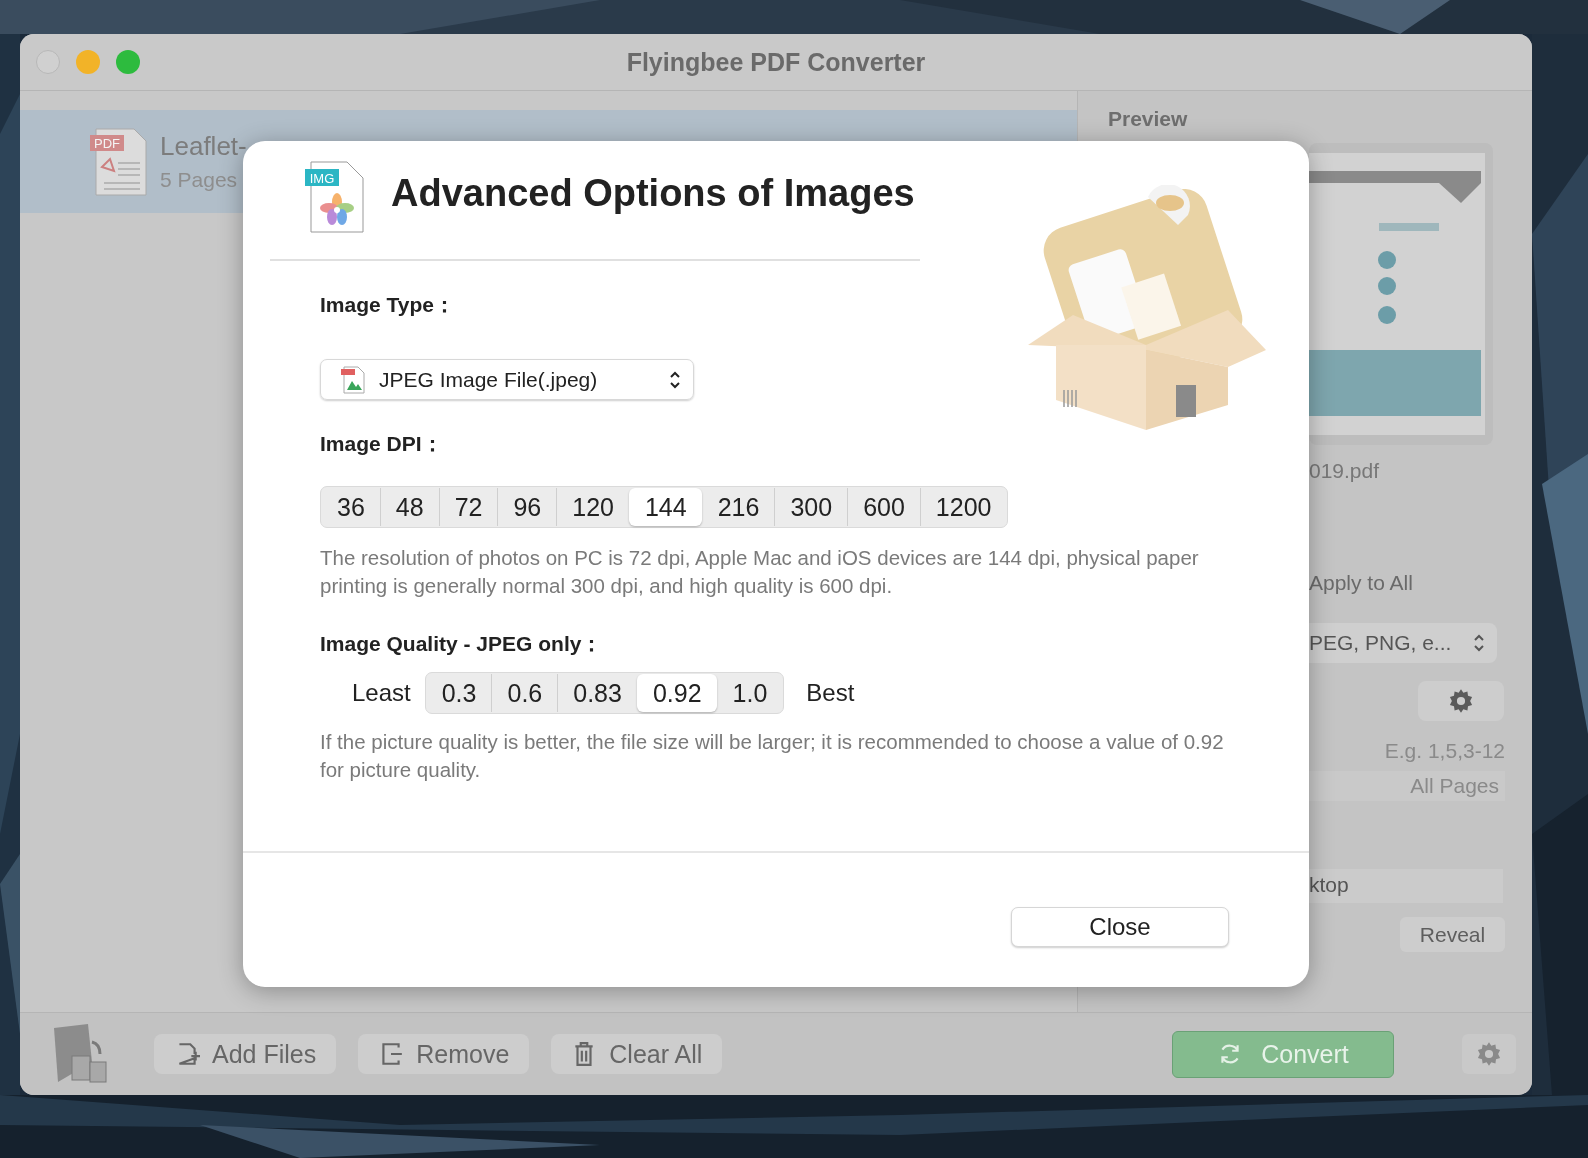  Describe the element at coordinates (830, 693) in the screenshot. I see `best-label: Best` at that location.